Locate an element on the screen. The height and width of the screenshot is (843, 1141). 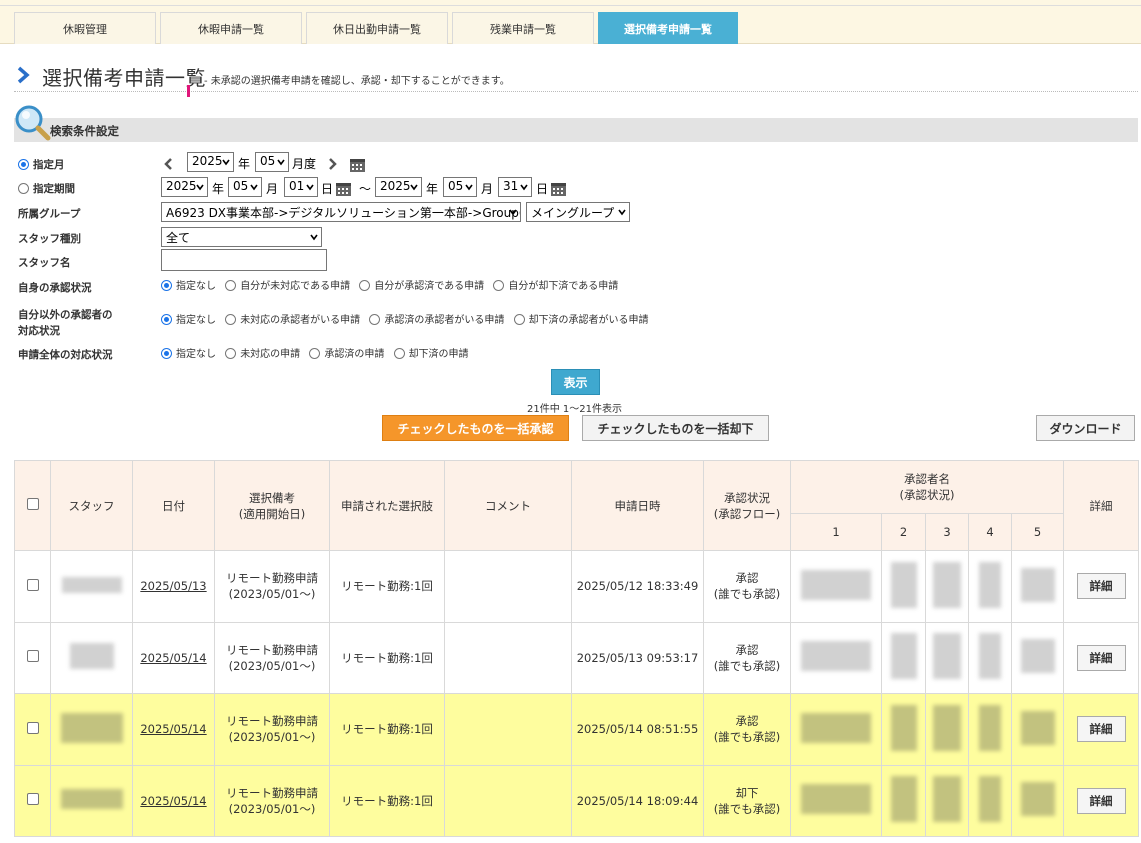
overall-status-label: 申請全体の対応状況 is located at coordinates (65, 355).